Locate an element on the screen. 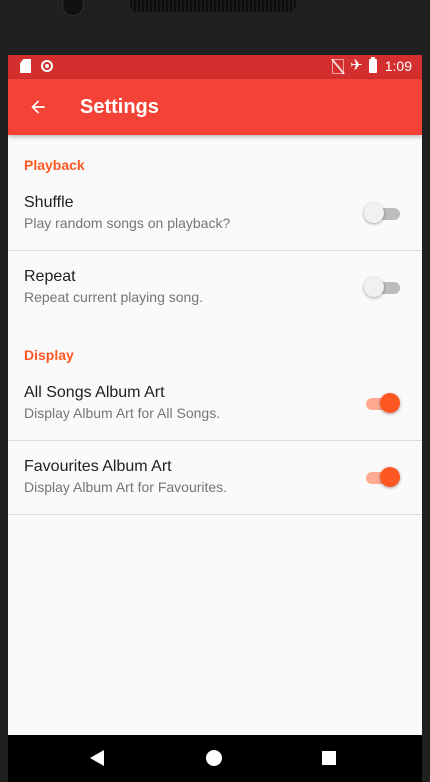 Image resolution: width=430 pixels, height=782 pixels. airplane-mode-icon: ✈ is located at coordinates (356, 65).